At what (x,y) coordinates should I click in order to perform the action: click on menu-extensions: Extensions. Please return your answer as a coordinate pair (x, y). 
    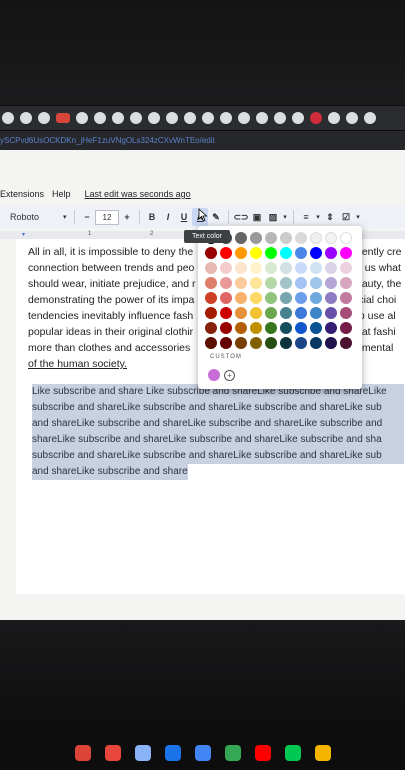
    Looking at the image, I should click on (22, 194).